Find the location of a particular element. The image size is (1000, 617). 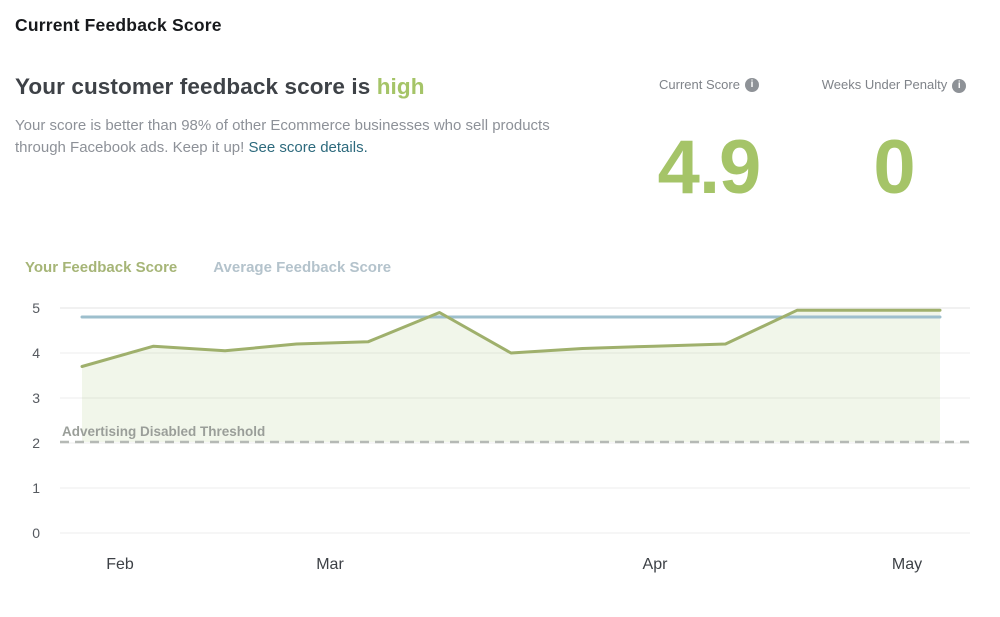

current-score-label-row: Current Score i is located at coordinates (709, 85).